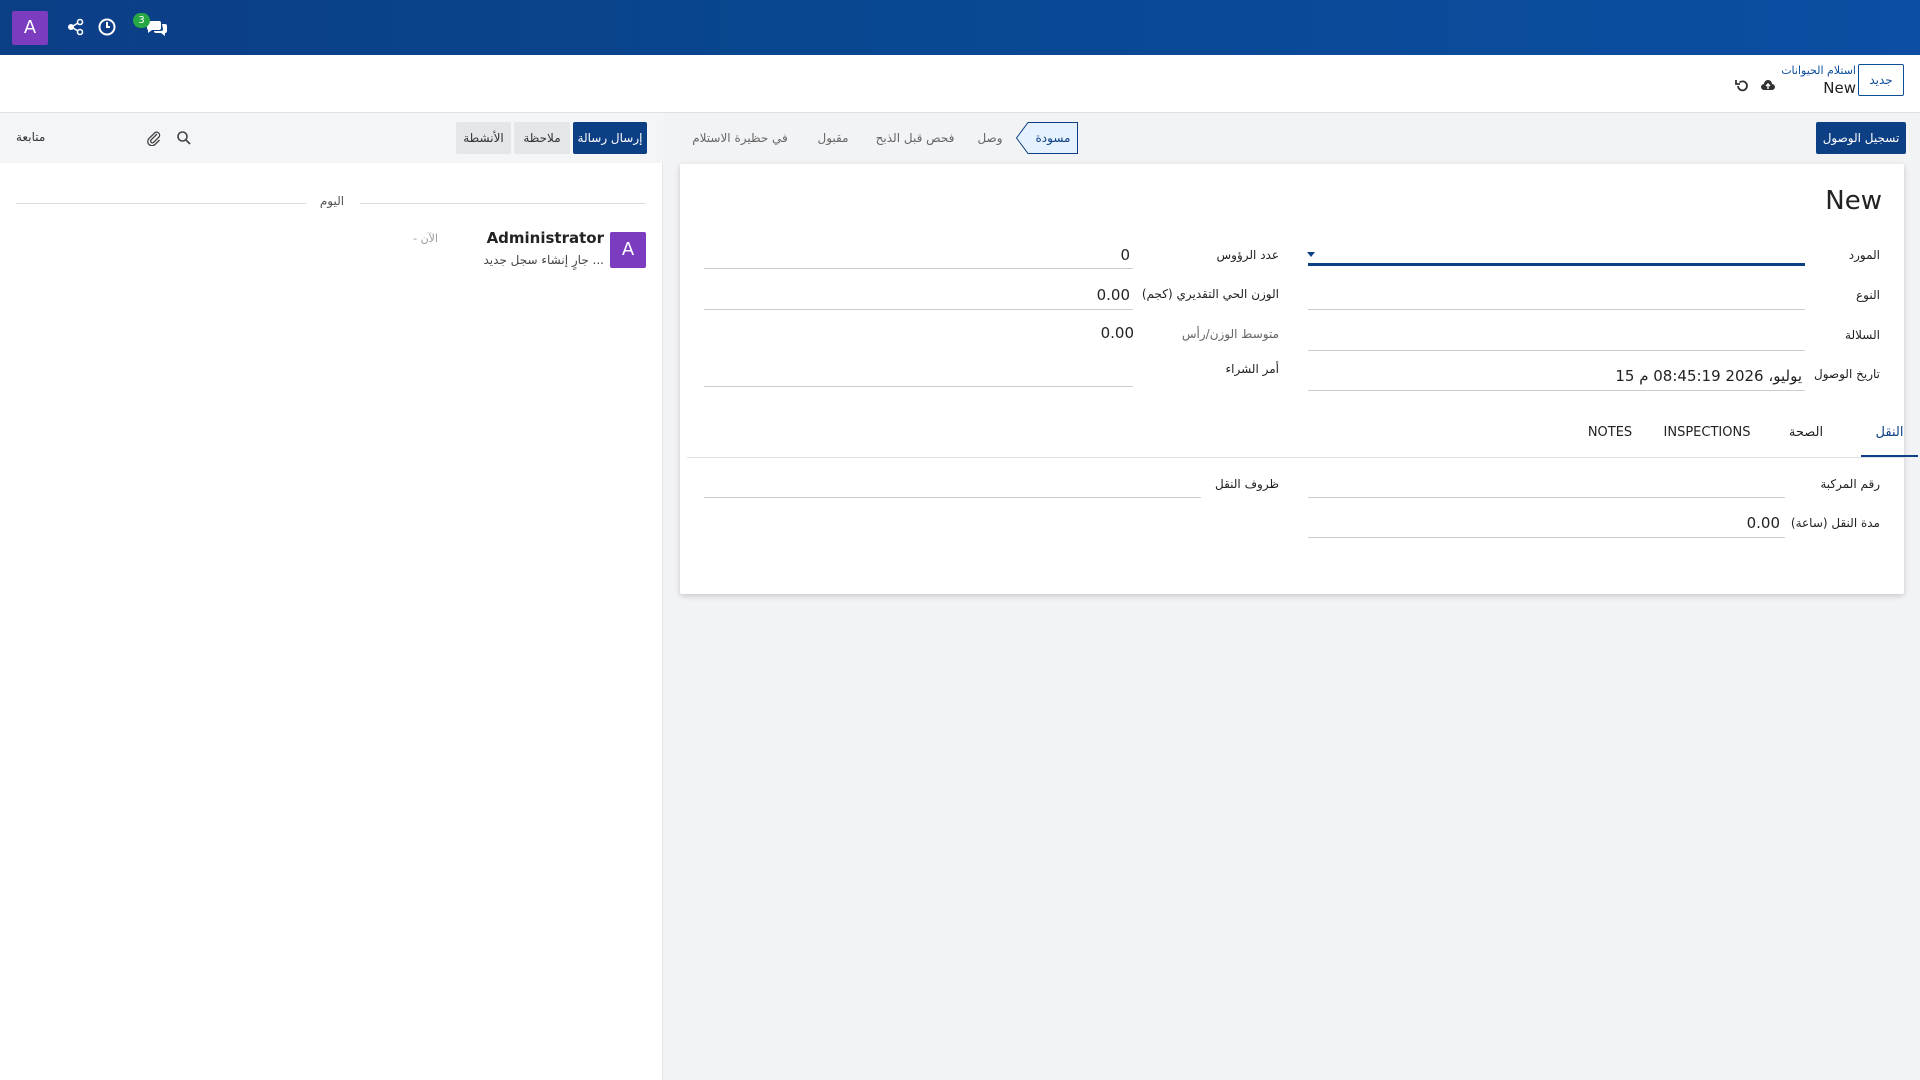  Describe the element at coordinates (628, 250) in the screenshot. I see `message-avatar: A` at that location.